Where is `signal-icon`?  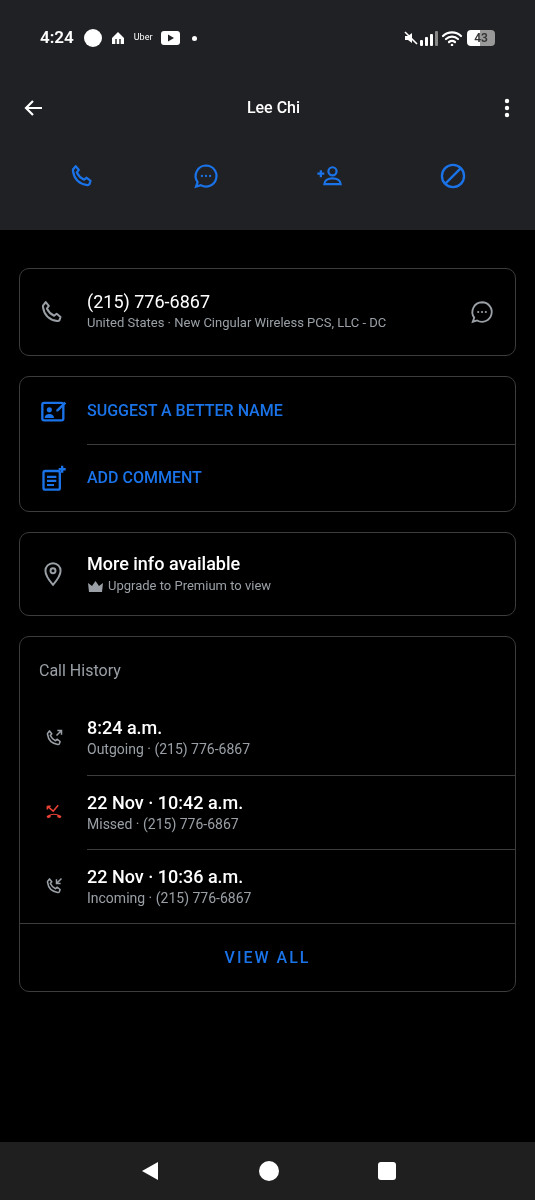
signal-icon is located at coordinates (430, 38).